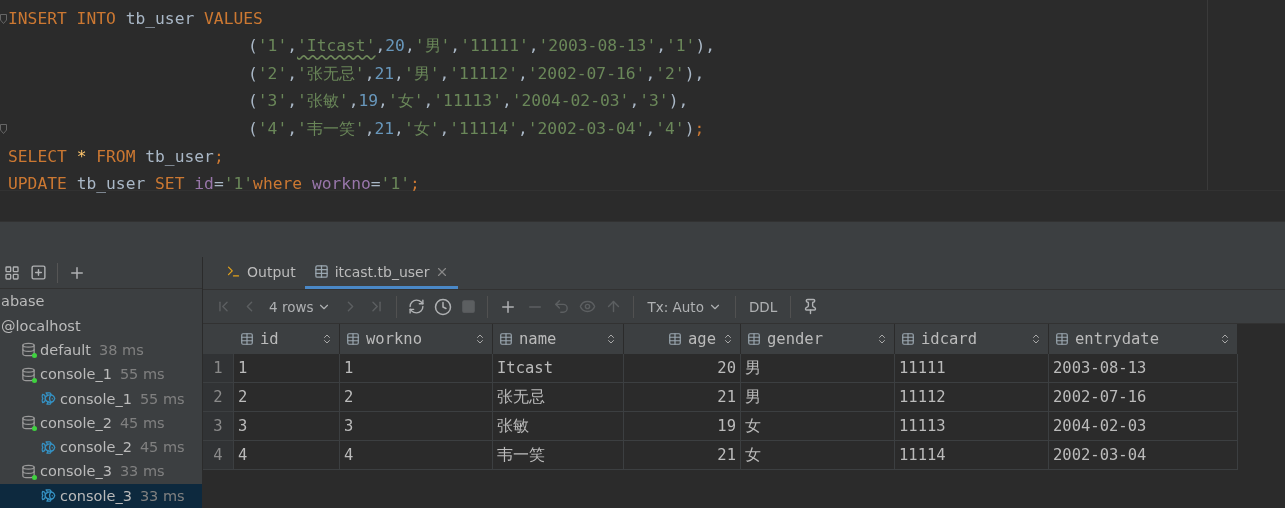 The width and height of the screenshot is (1285, 508). I want to click on column-label: gender, so click(818, 339).